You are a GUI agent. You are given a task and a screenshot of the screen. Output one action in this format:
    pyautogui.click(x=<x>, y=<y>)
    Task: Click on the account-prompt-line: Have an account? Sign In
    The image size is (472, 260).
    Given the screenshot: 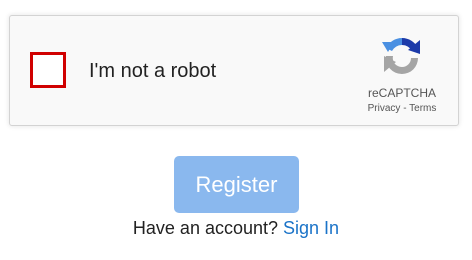 What is the action you would take?
    pyautogui.click(x=236, y=228)
    